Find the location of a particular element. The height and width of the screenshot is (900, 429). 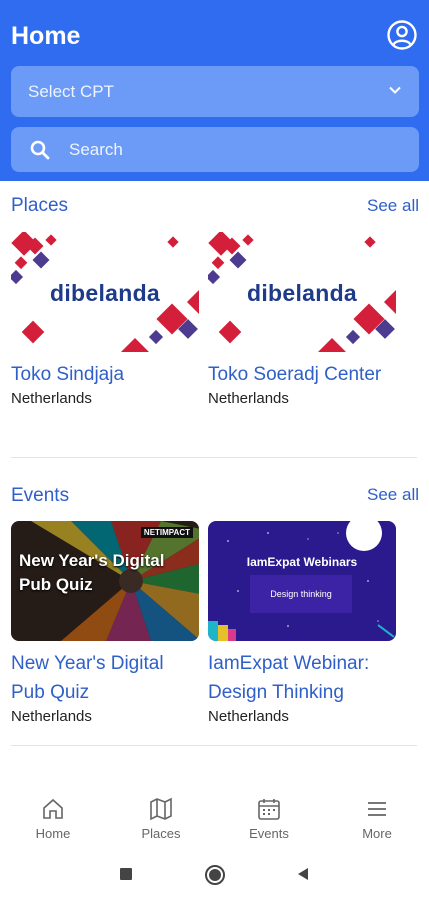

events-see-all-link: See all is located at coordinates (393, 495).